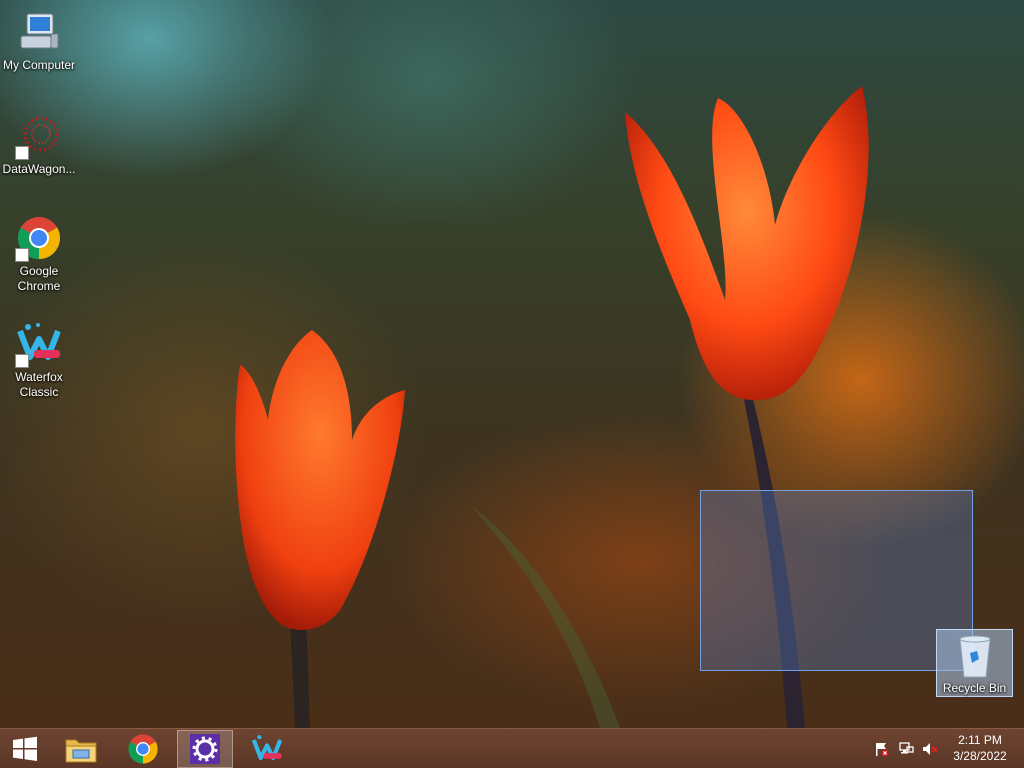 The height and width of the screenshot is (769, 1024). Describe the element at coordinates (980, 756) in the screenshot. I see `clock-date: 3/28/2022` at that location.